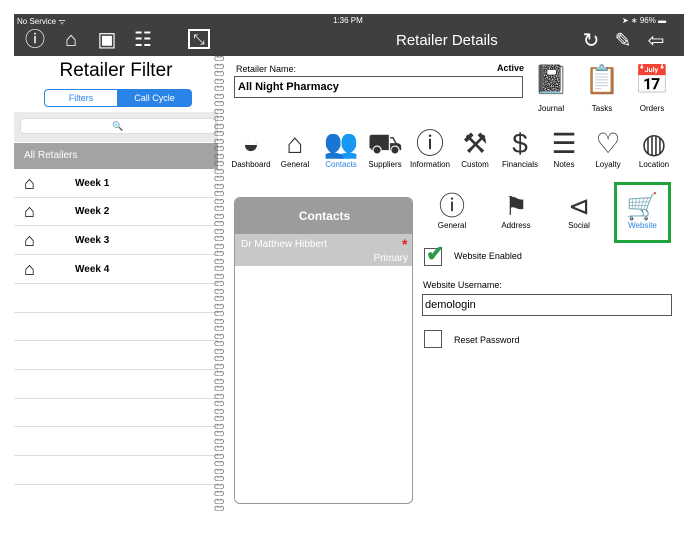 This screenshot has height=535, width=698. What do you see at coordinates (116, 70) in the screenshot?
I see `filter-title: Retailer Filter` at bounding box center [116, 70].